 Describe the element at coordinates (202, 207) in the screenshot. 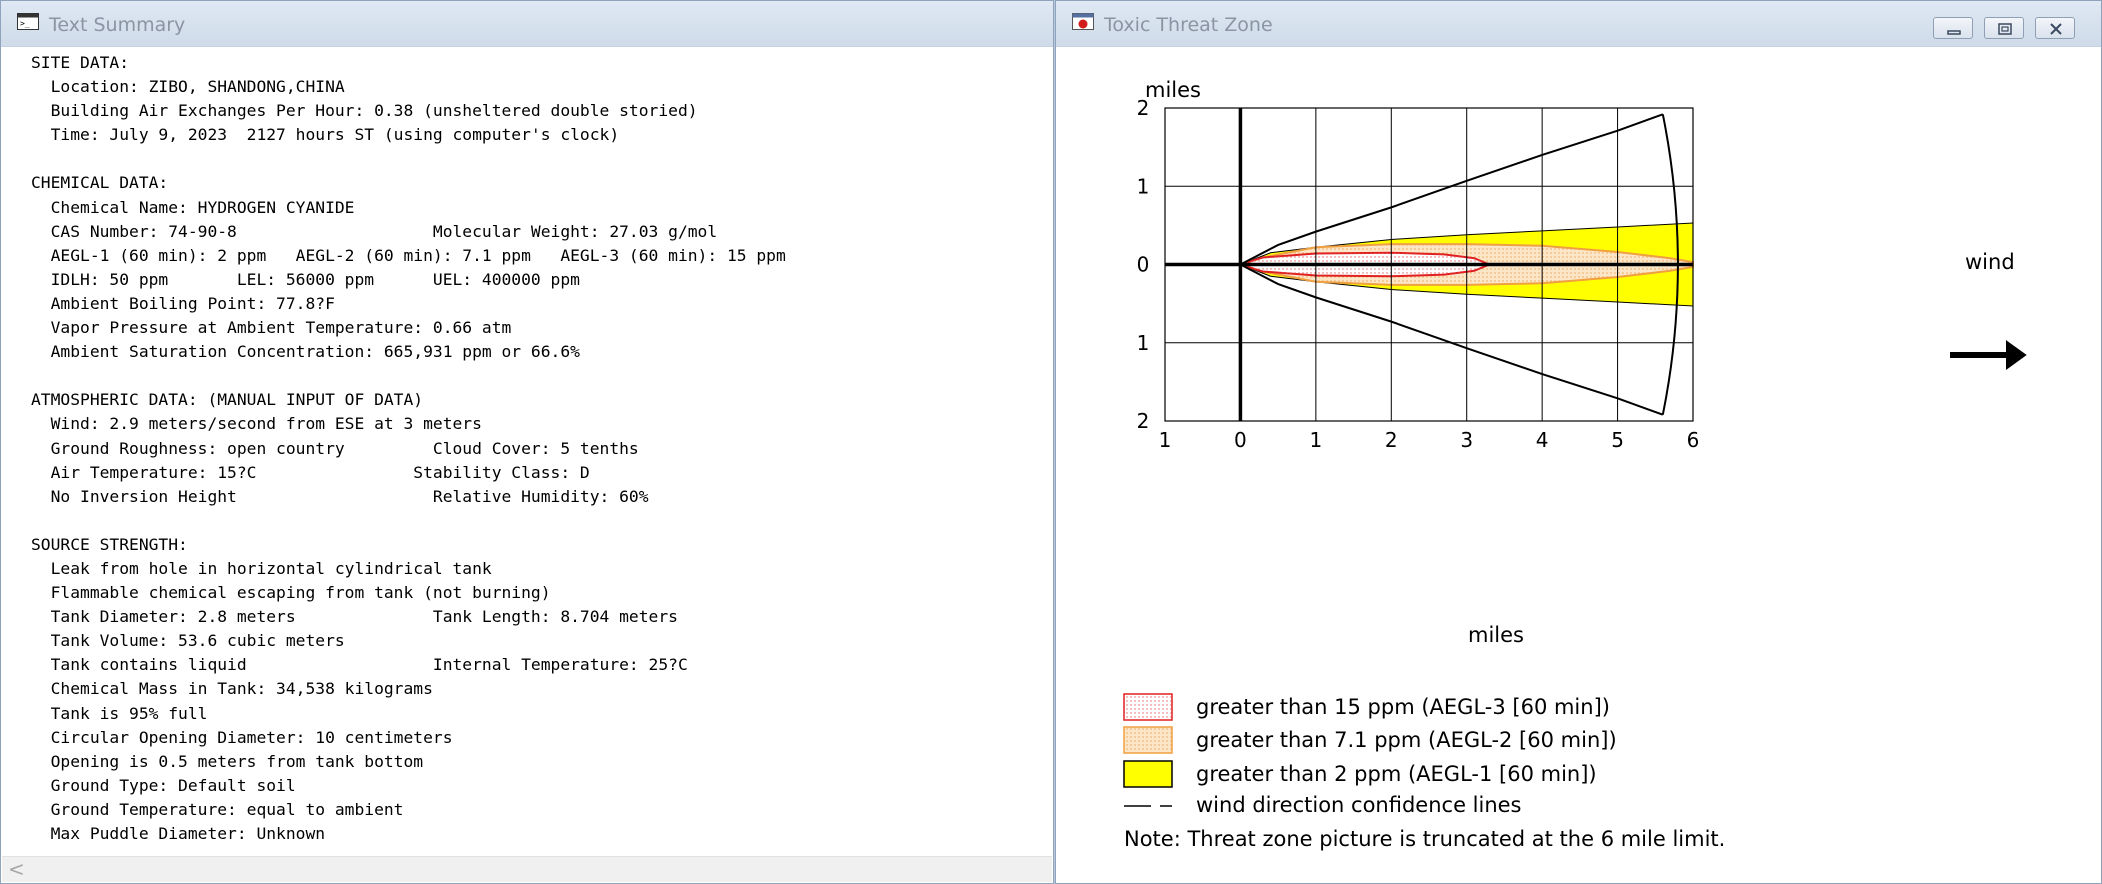

I see `report-line: Chemical Name: HYDROGEN CYANIDE` at that location.